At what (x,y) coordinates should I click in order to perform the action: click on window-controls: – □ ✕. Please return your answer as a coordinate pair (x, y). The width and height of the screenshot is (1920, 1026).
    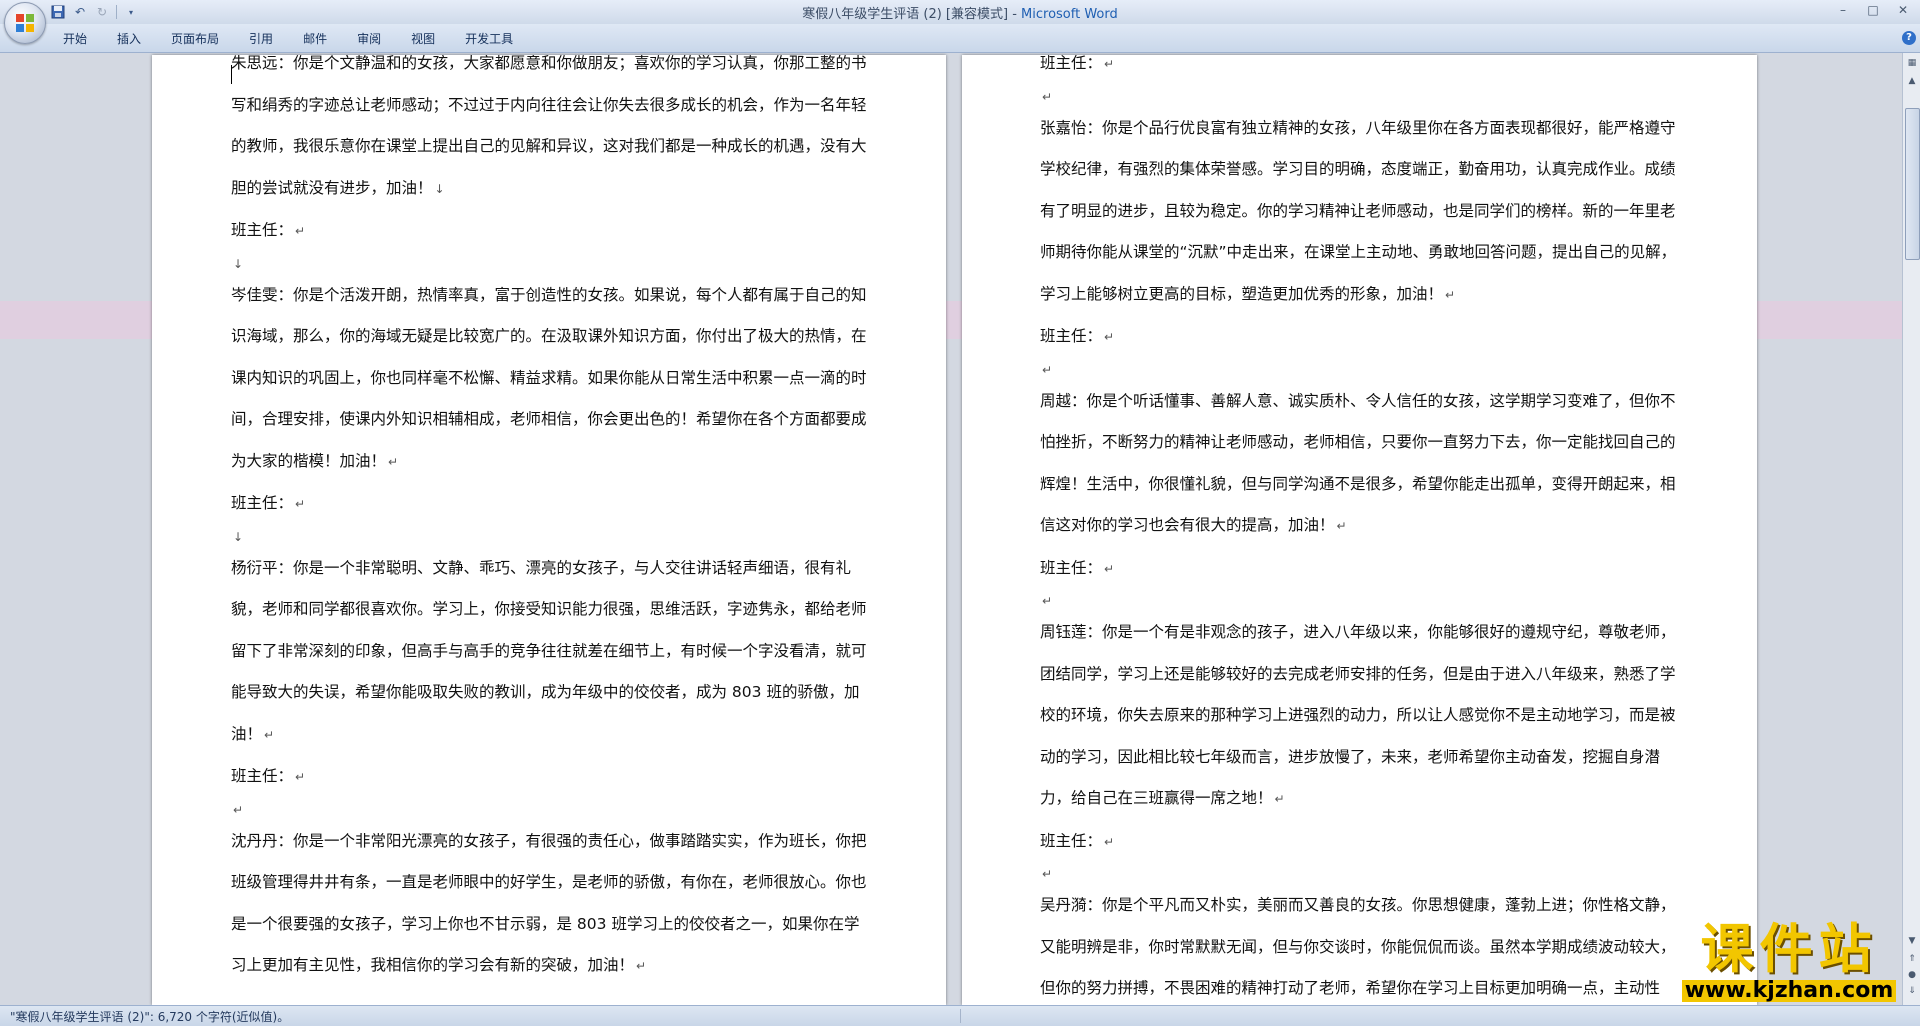
    Looking at the image, I should click on (1873, 10).